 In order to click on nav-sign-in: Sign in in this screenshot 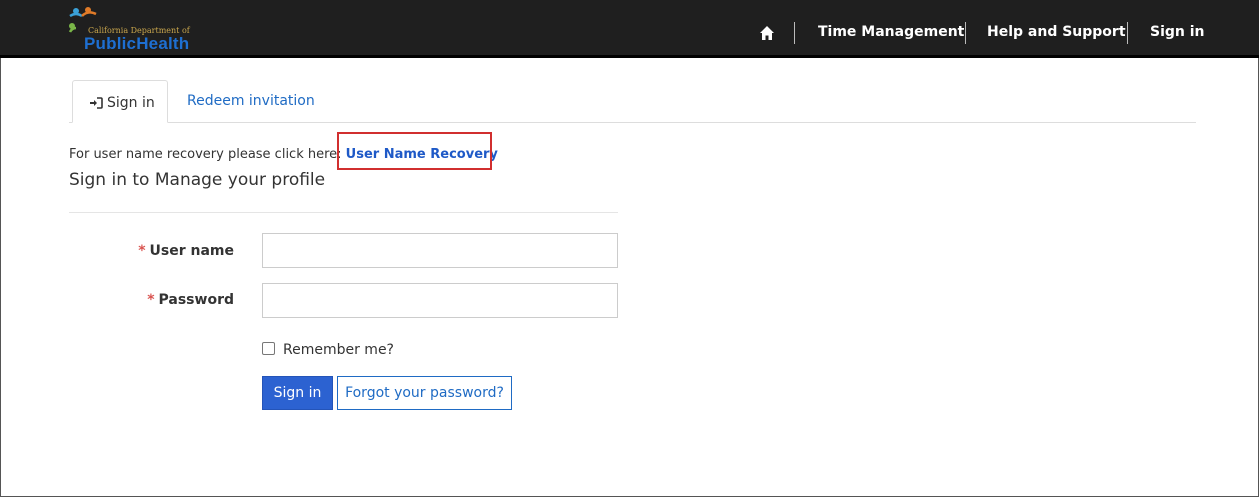, I will do `click(1177, 29)`.